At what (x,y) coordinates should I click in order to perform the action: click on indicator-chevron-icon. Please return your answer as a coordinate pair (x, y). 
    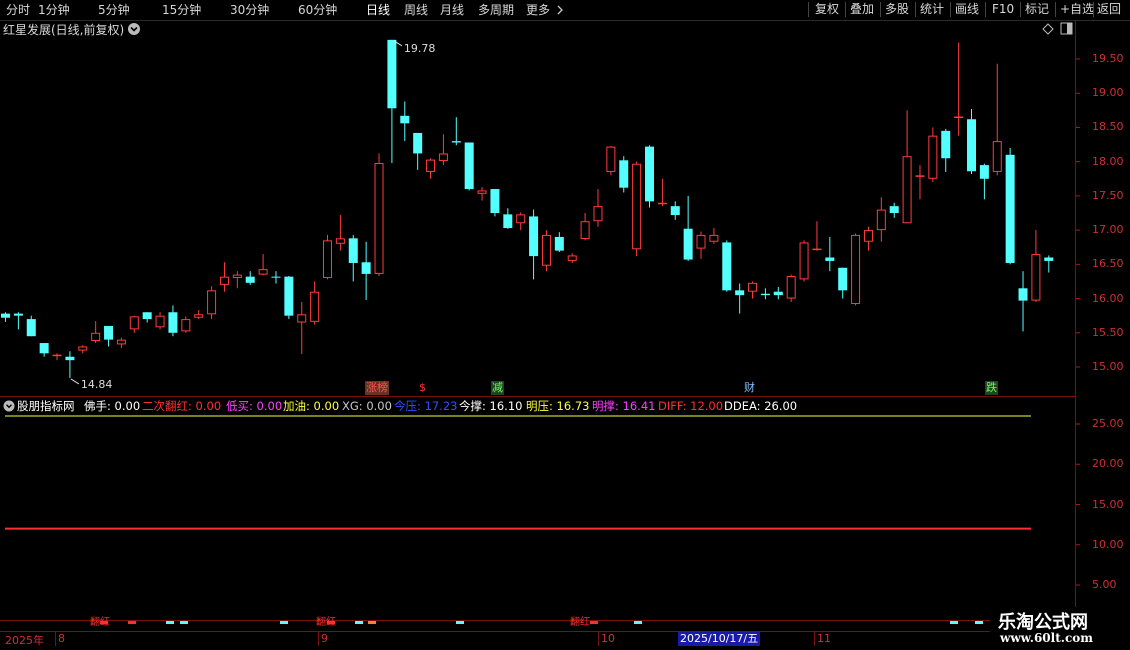
    Looking at the image, I should click on (9, 406).